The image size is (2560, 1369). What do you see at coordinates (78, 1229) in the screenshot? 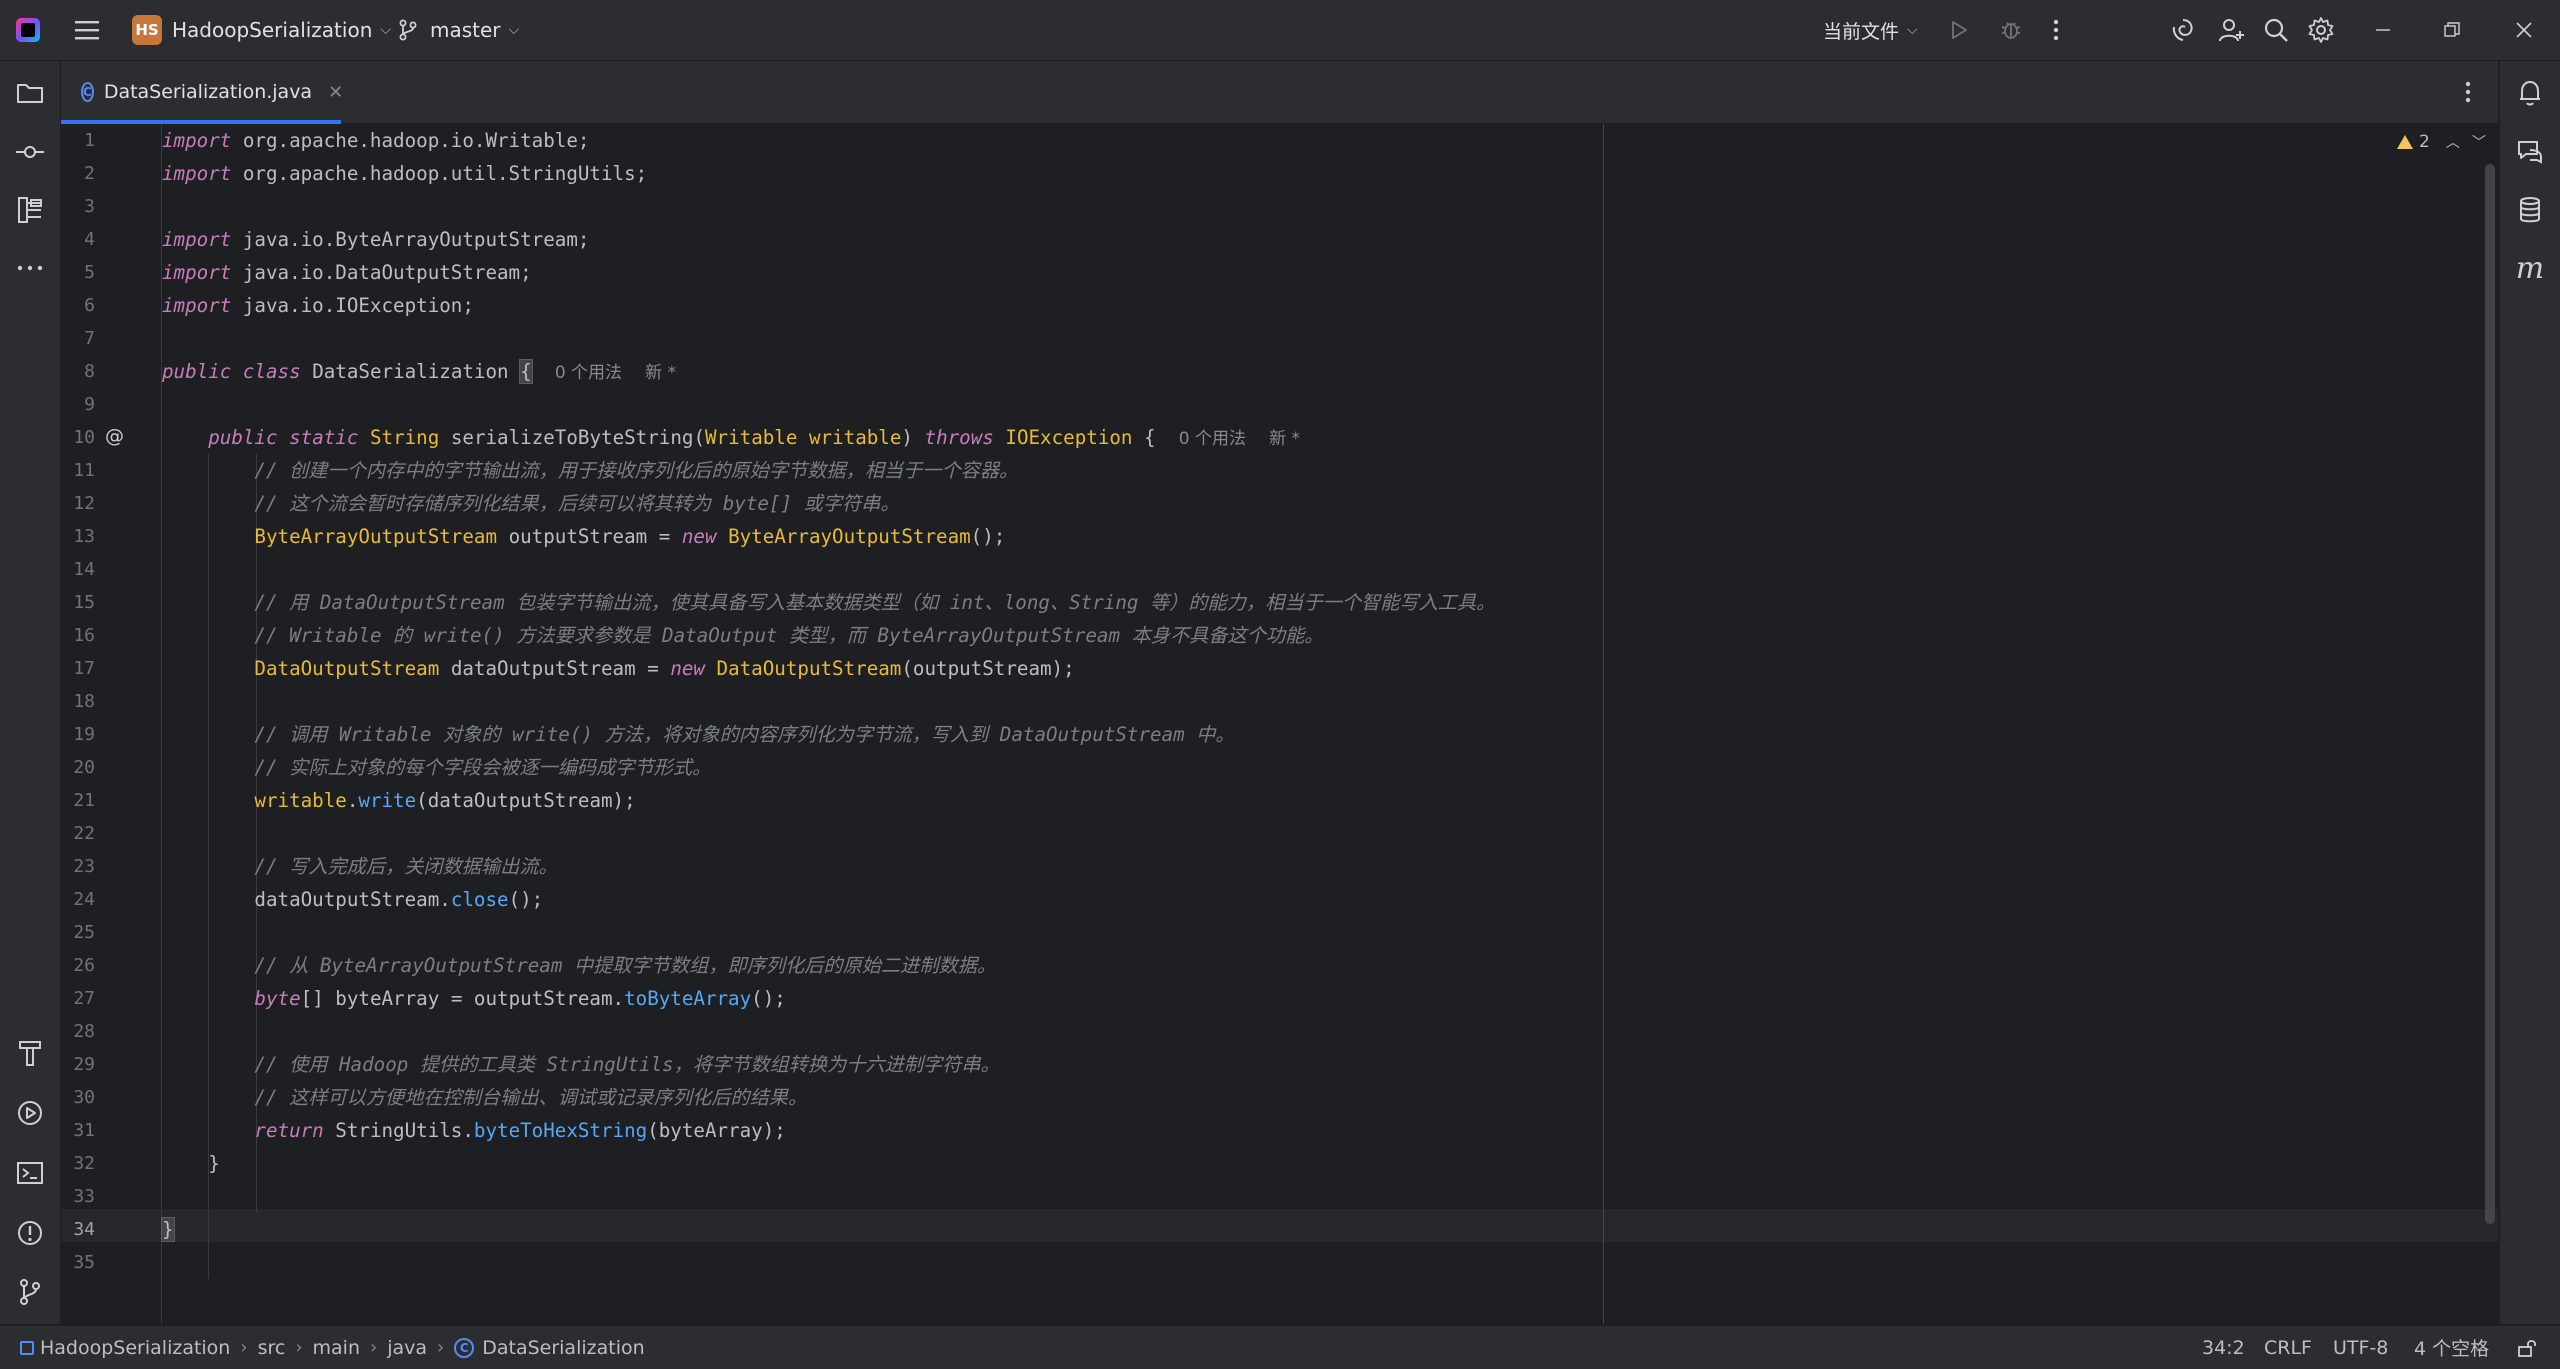
I see `line-number: 34` at bounding box center [78, 1229].